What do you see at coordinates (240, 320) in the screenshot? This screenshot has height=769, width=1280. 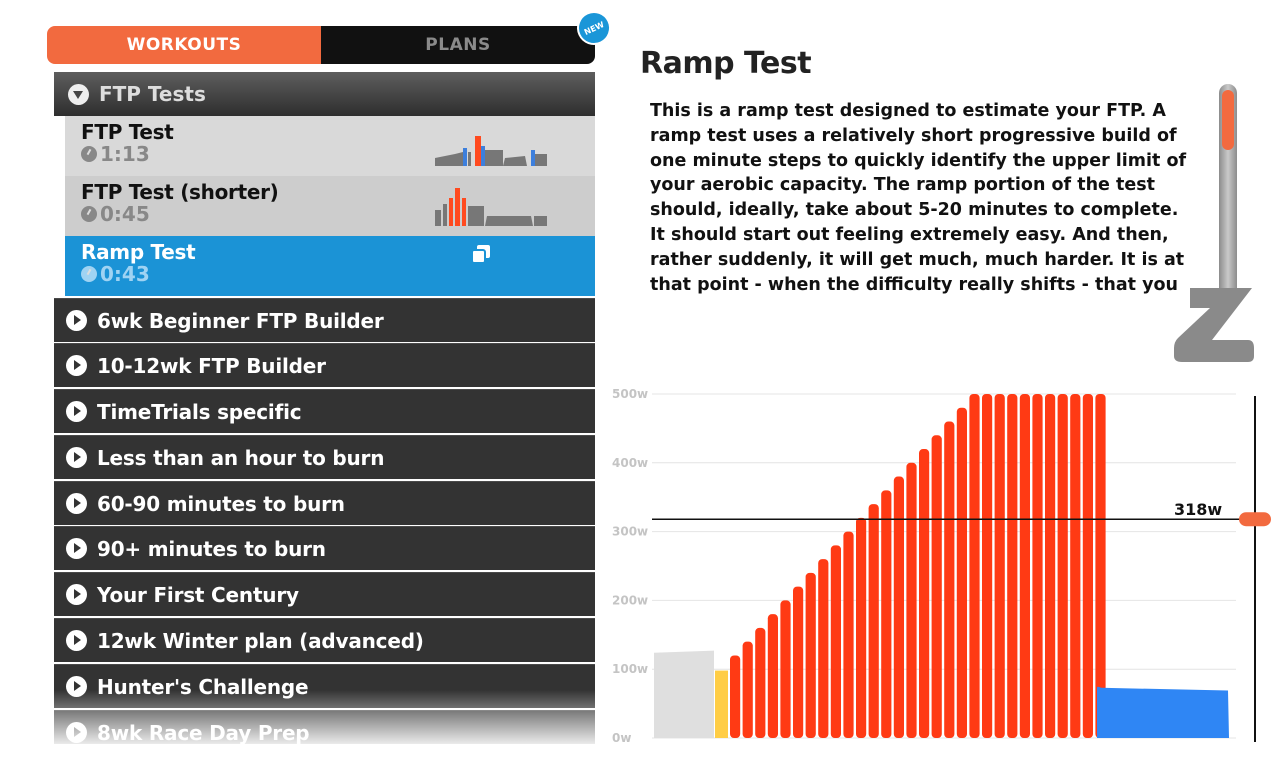 I see `category-label: 6wk Beginner FTP Builder` at bounding box center [240, 320].